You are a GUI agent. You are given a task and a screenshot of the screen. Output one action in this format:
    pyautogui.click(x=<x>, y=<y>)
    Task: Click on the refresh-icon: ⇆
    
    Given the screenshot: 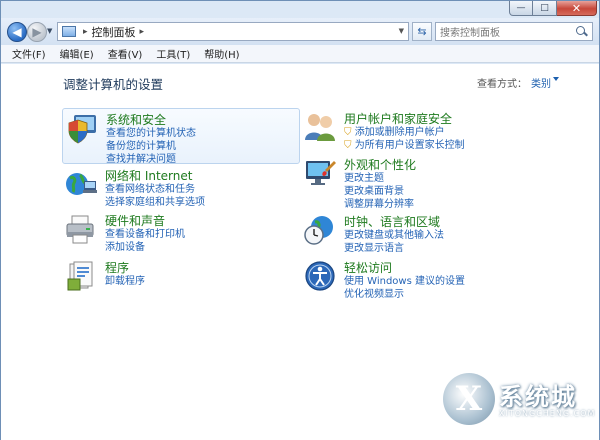 What is the action you would take?
    pyautogui.click(x=422, y=31)
    